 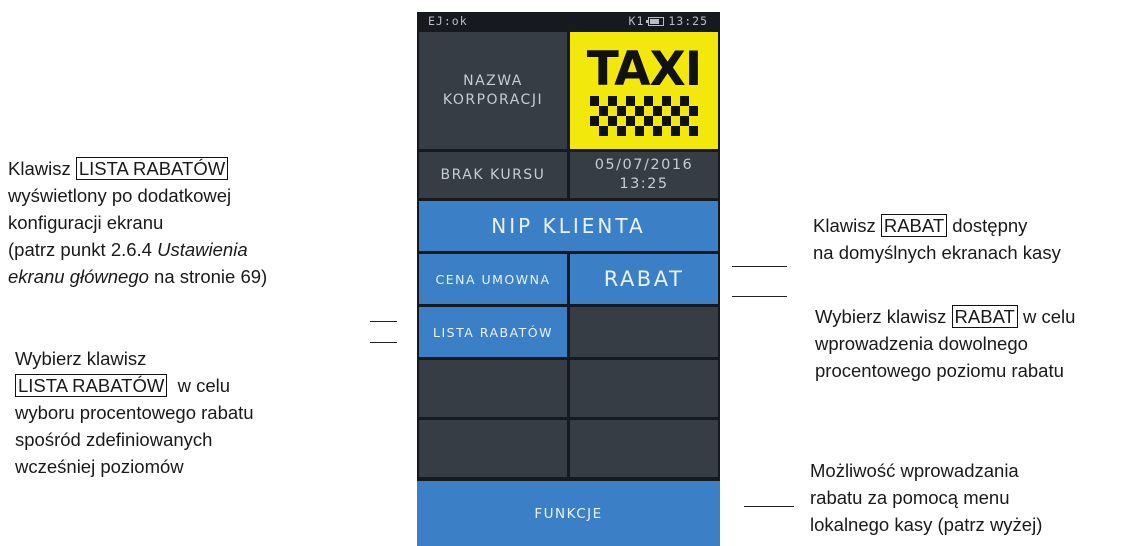 What do you see at coordinates (926, 524) in the screenshot?
I see `note-text: lokalnego kasy (patrz wyżej)` at bounding box center [926, 524].